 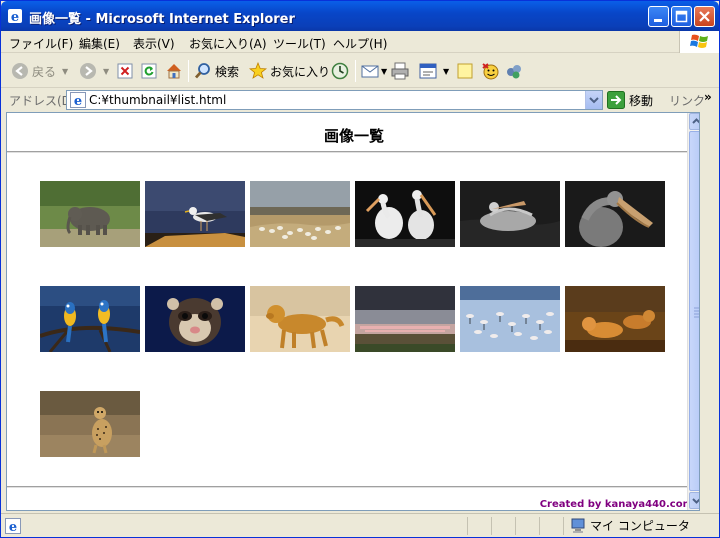 I want to click on note-icon, so click(x=465, y=71).